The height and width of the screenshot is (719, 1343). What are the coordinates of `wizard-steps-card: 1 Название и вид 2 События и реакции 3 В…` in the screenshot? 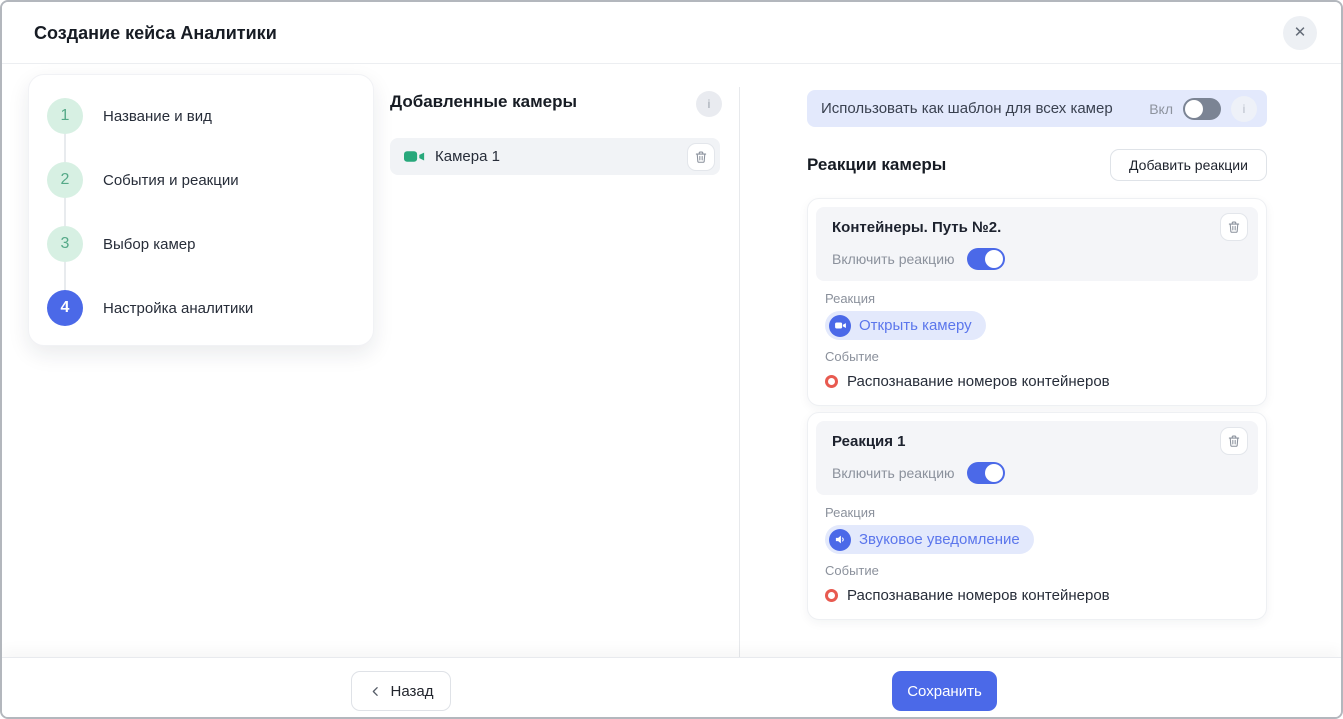 It's located at (201, 210).